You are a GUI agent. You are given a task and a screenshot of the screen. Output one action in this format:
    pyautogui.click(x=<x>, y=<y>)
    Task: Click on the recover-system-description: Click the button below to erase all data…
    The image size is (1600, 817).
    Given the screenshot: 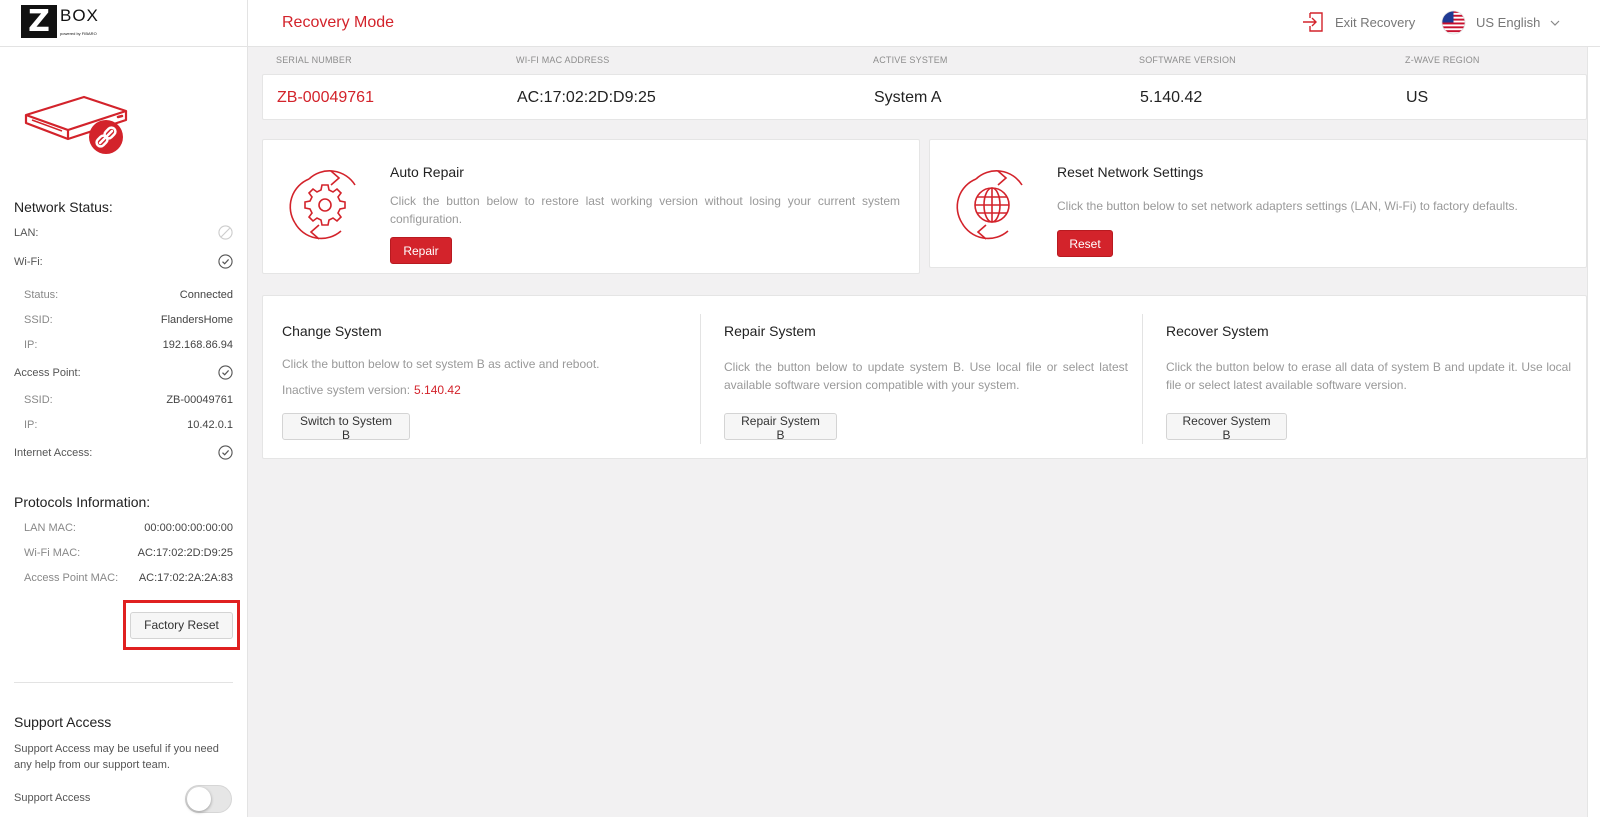 What is the action you would take?
    pyautogui.click(x=1368, y=376)
    